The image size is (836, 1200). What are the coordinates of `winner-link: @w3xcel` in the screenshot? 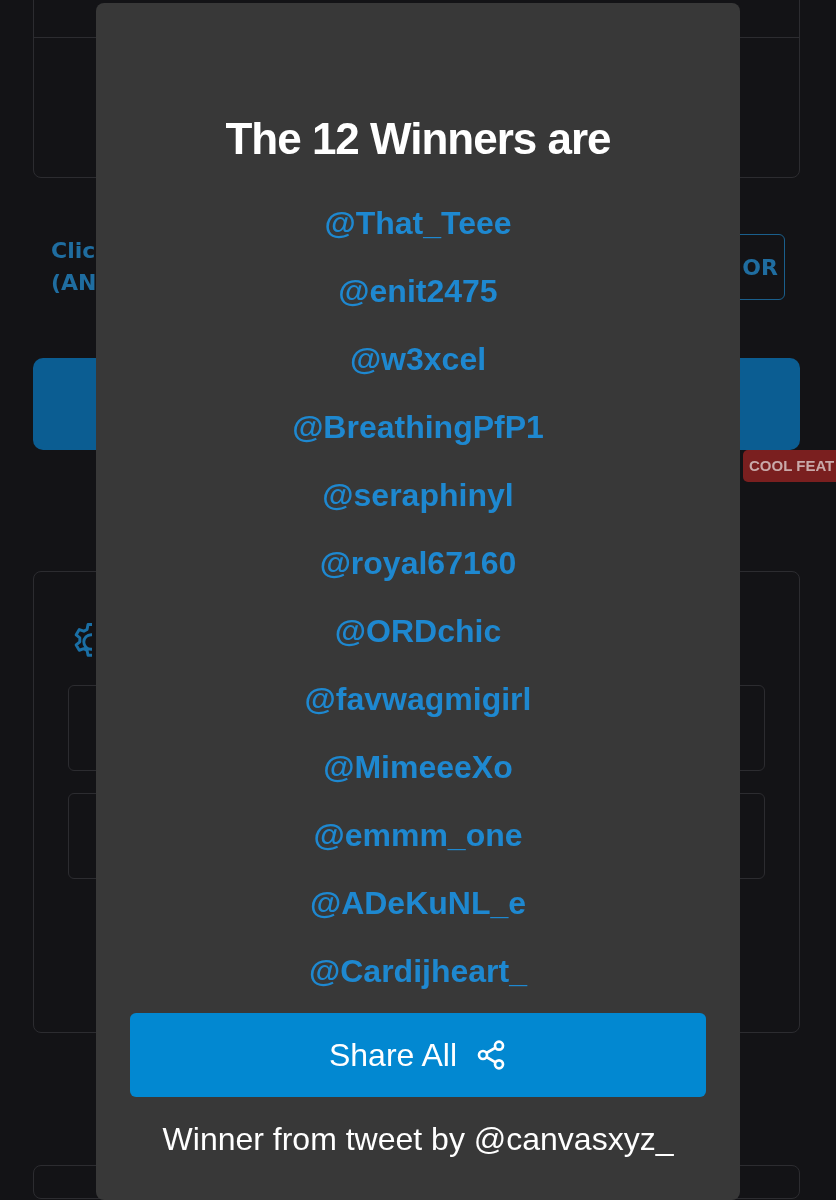 It's located at (418, 359).